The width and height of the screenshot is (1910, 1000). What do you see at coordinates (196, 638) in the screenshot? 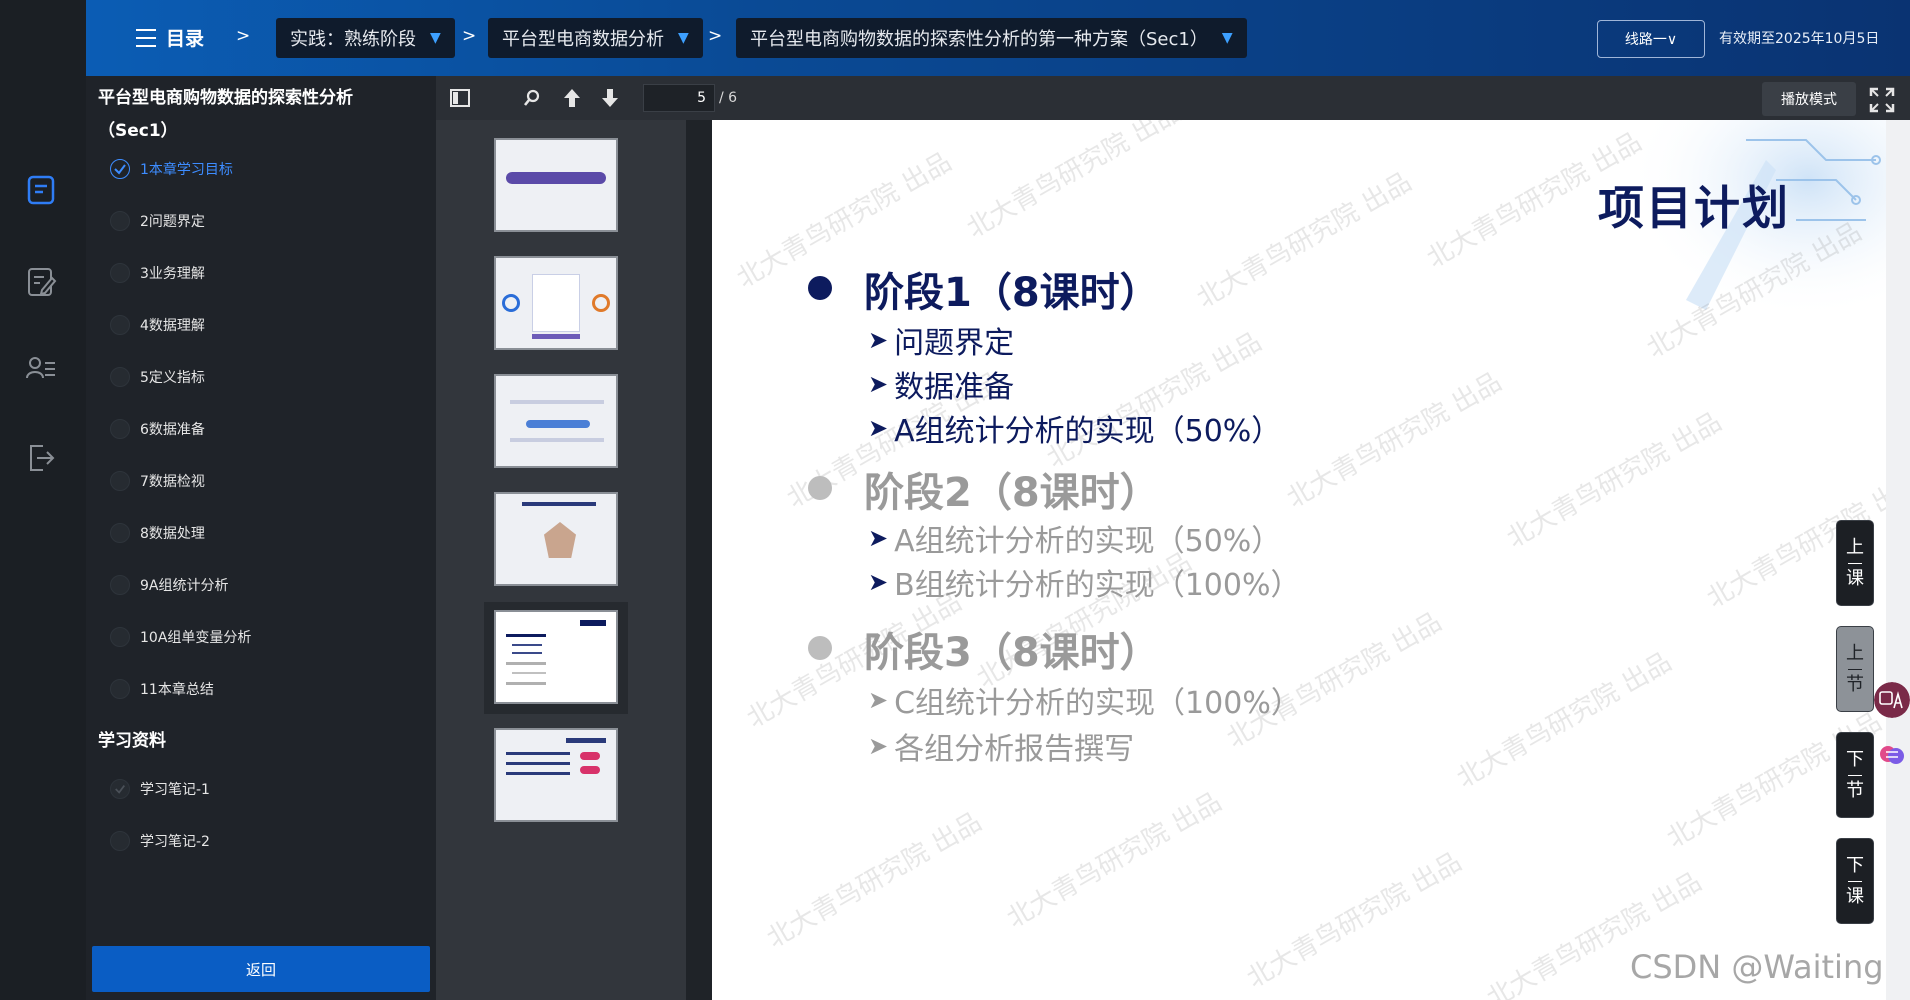
I see `sidebar-item-label: 10A组单变量分析` at bounding box center [196, 638].